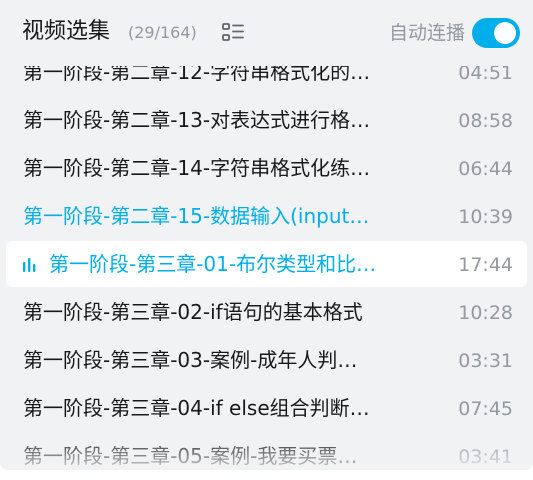  What do you see at coordinates (266, 33) in the screenshot?
I see `panel-header: 视频选集 (29/164) 自动连播` at bounding box center [266, 33].